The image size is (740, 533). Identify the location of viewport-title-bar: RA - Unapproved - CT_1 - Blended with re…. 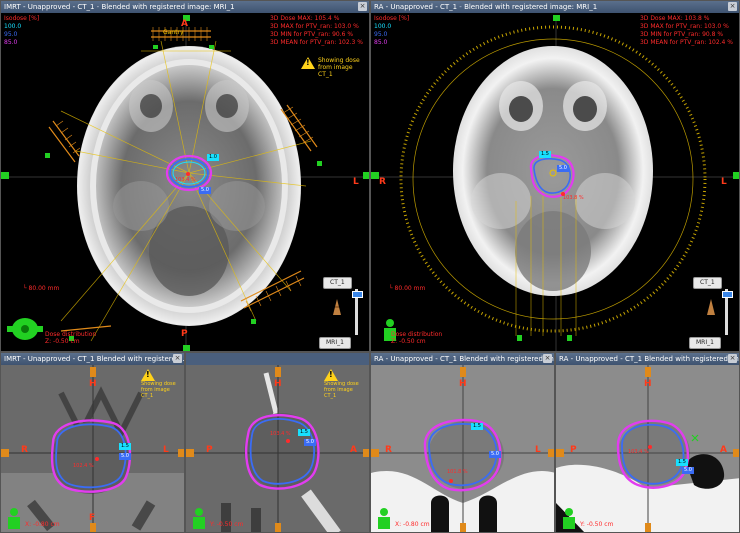
(555, 7).